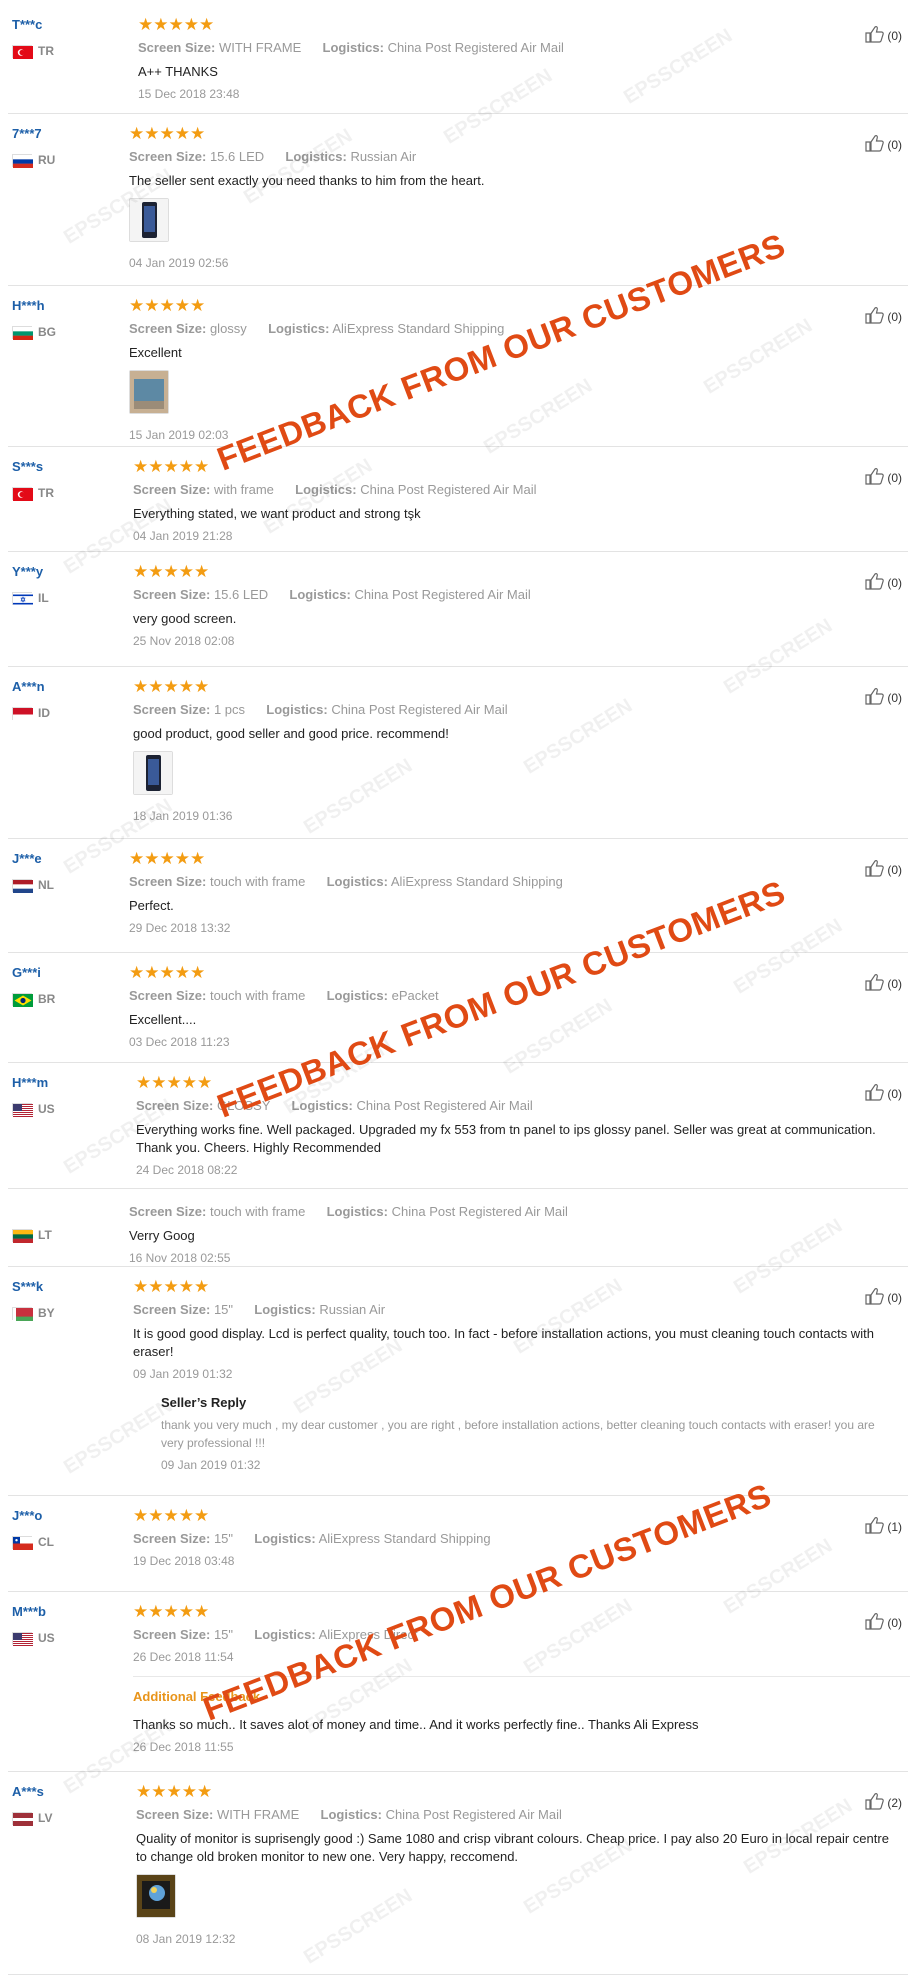 The width and height of the screenshot is (910, 1975). What do you see at coordinates (32, 1791) in the screenshot?
I see `reviewer-name: A***s` at bounding box center [32, 1791].